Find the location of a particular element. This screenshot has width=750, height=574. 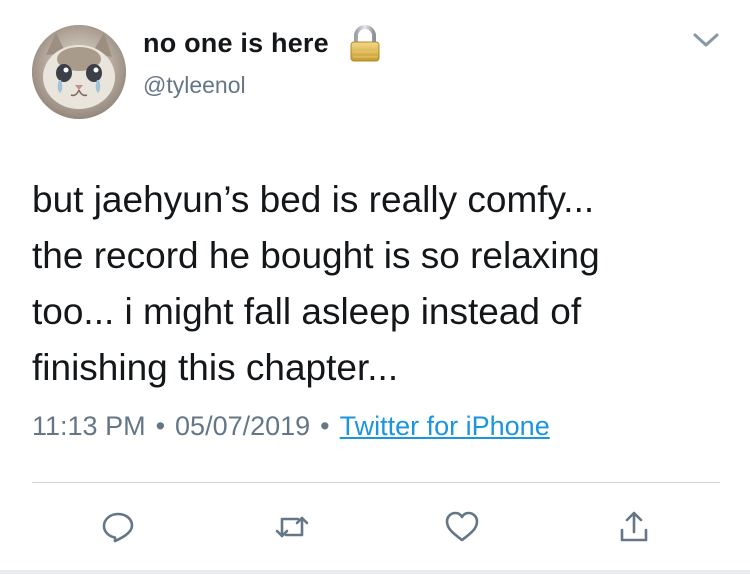

reply-button is located at coordinates (118, 527).